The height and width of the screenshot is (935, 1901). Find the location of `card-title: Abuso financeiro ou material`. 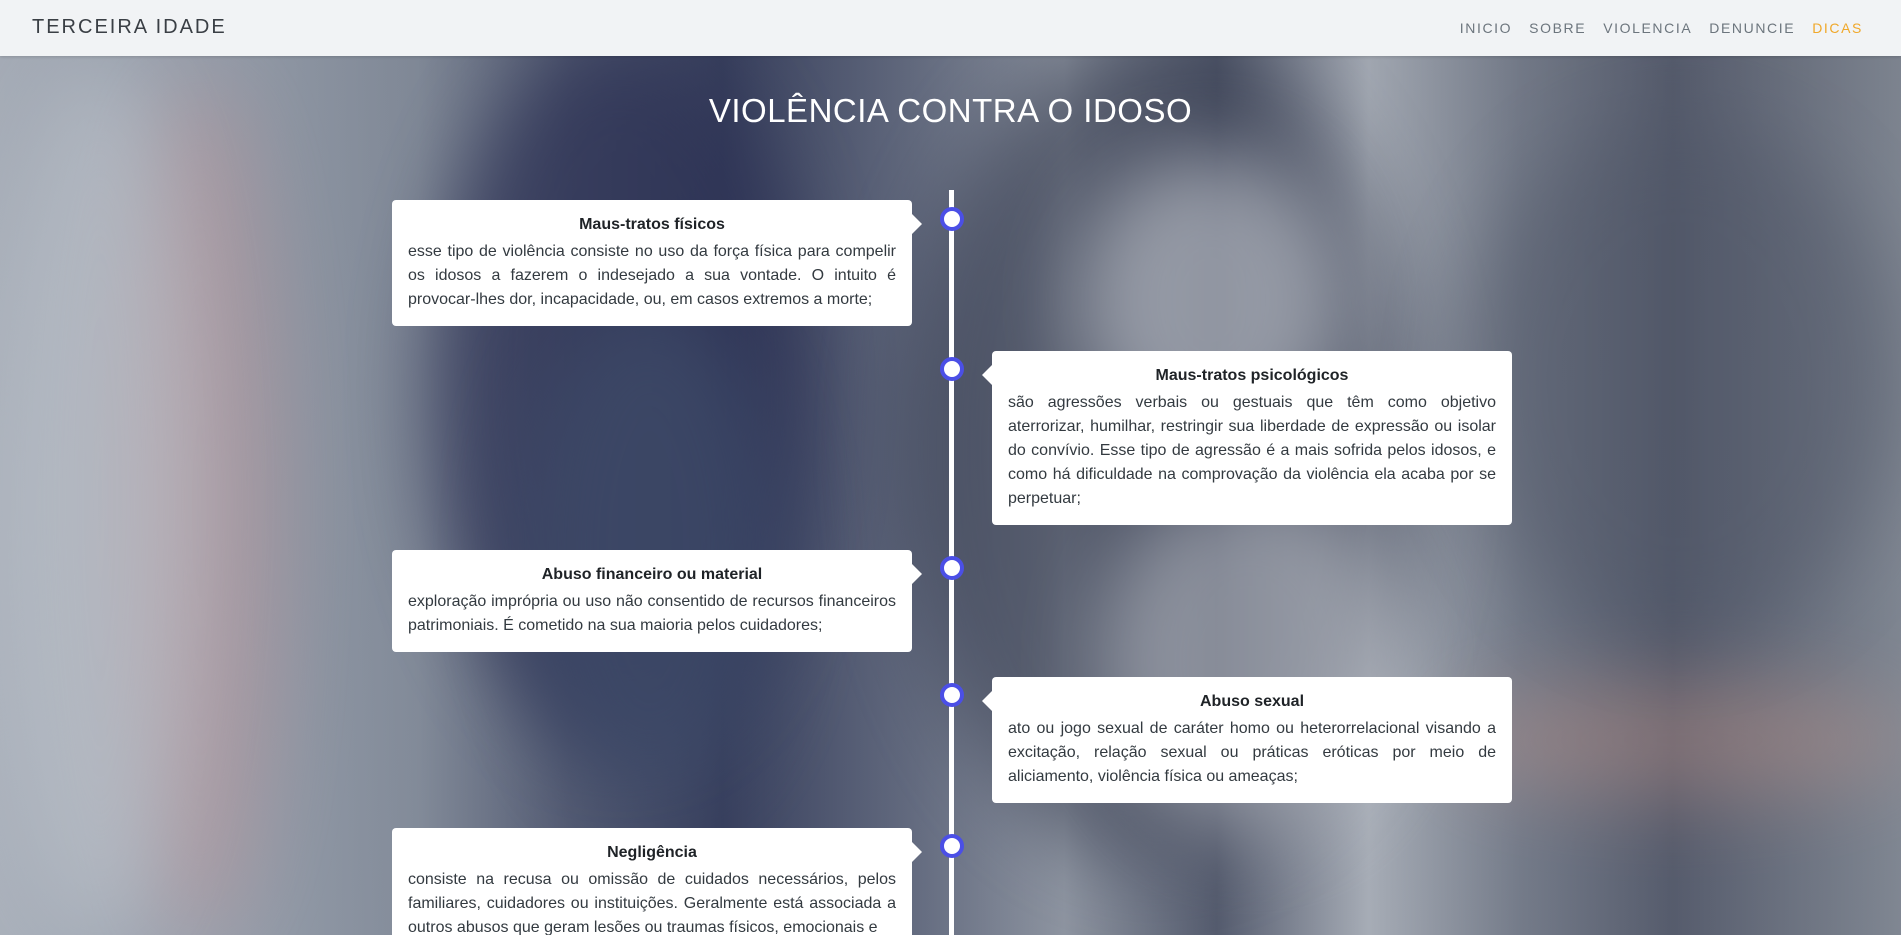

card-title: Abuso financeiro ou material is located at coordinates (652, 574).